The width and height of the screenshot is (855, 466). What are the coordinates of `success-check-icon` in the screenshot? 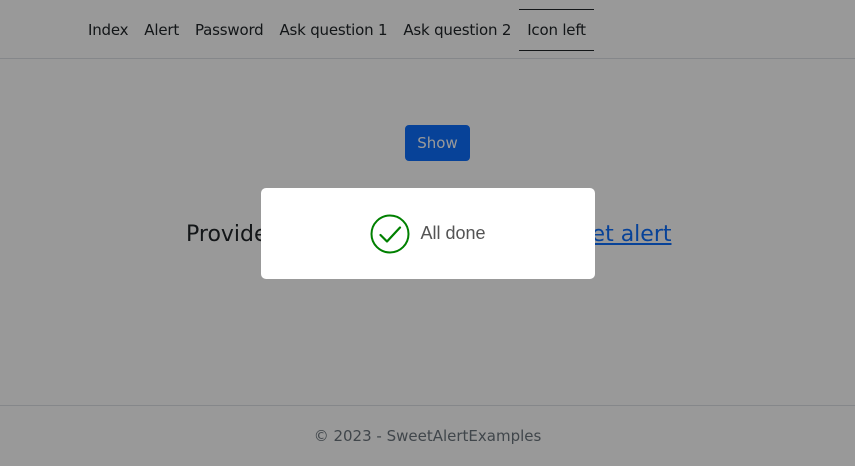 It's located at (390, 233).